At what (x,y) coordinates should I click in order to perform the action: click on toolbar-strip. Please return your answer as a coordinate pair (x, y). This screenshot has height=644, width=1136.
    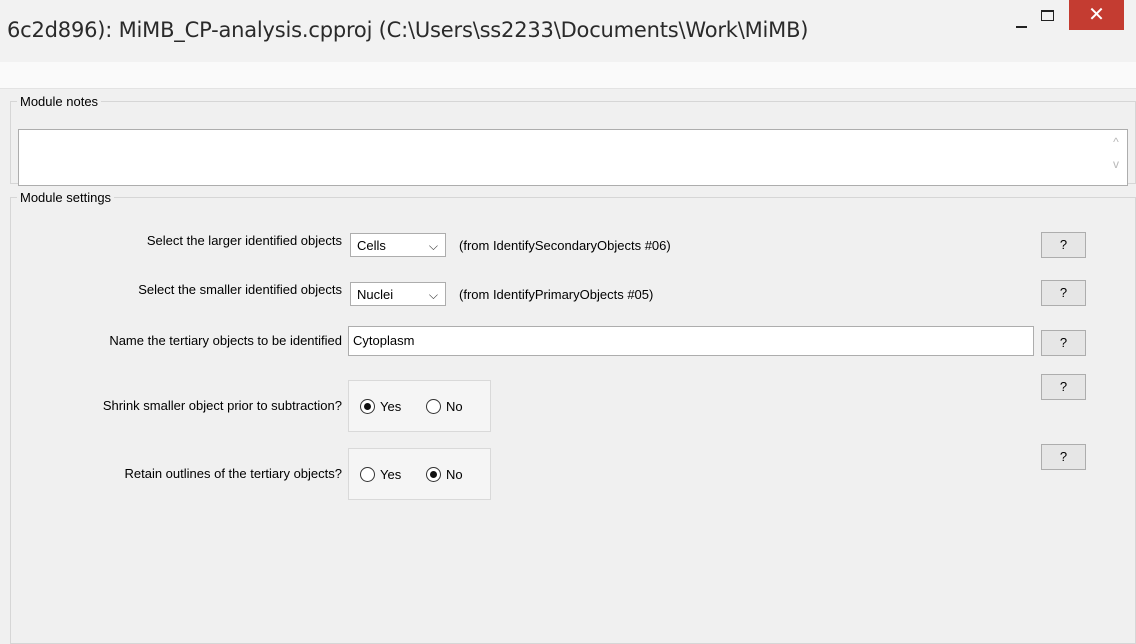
    Looking at the image, I should click on (568, 75).